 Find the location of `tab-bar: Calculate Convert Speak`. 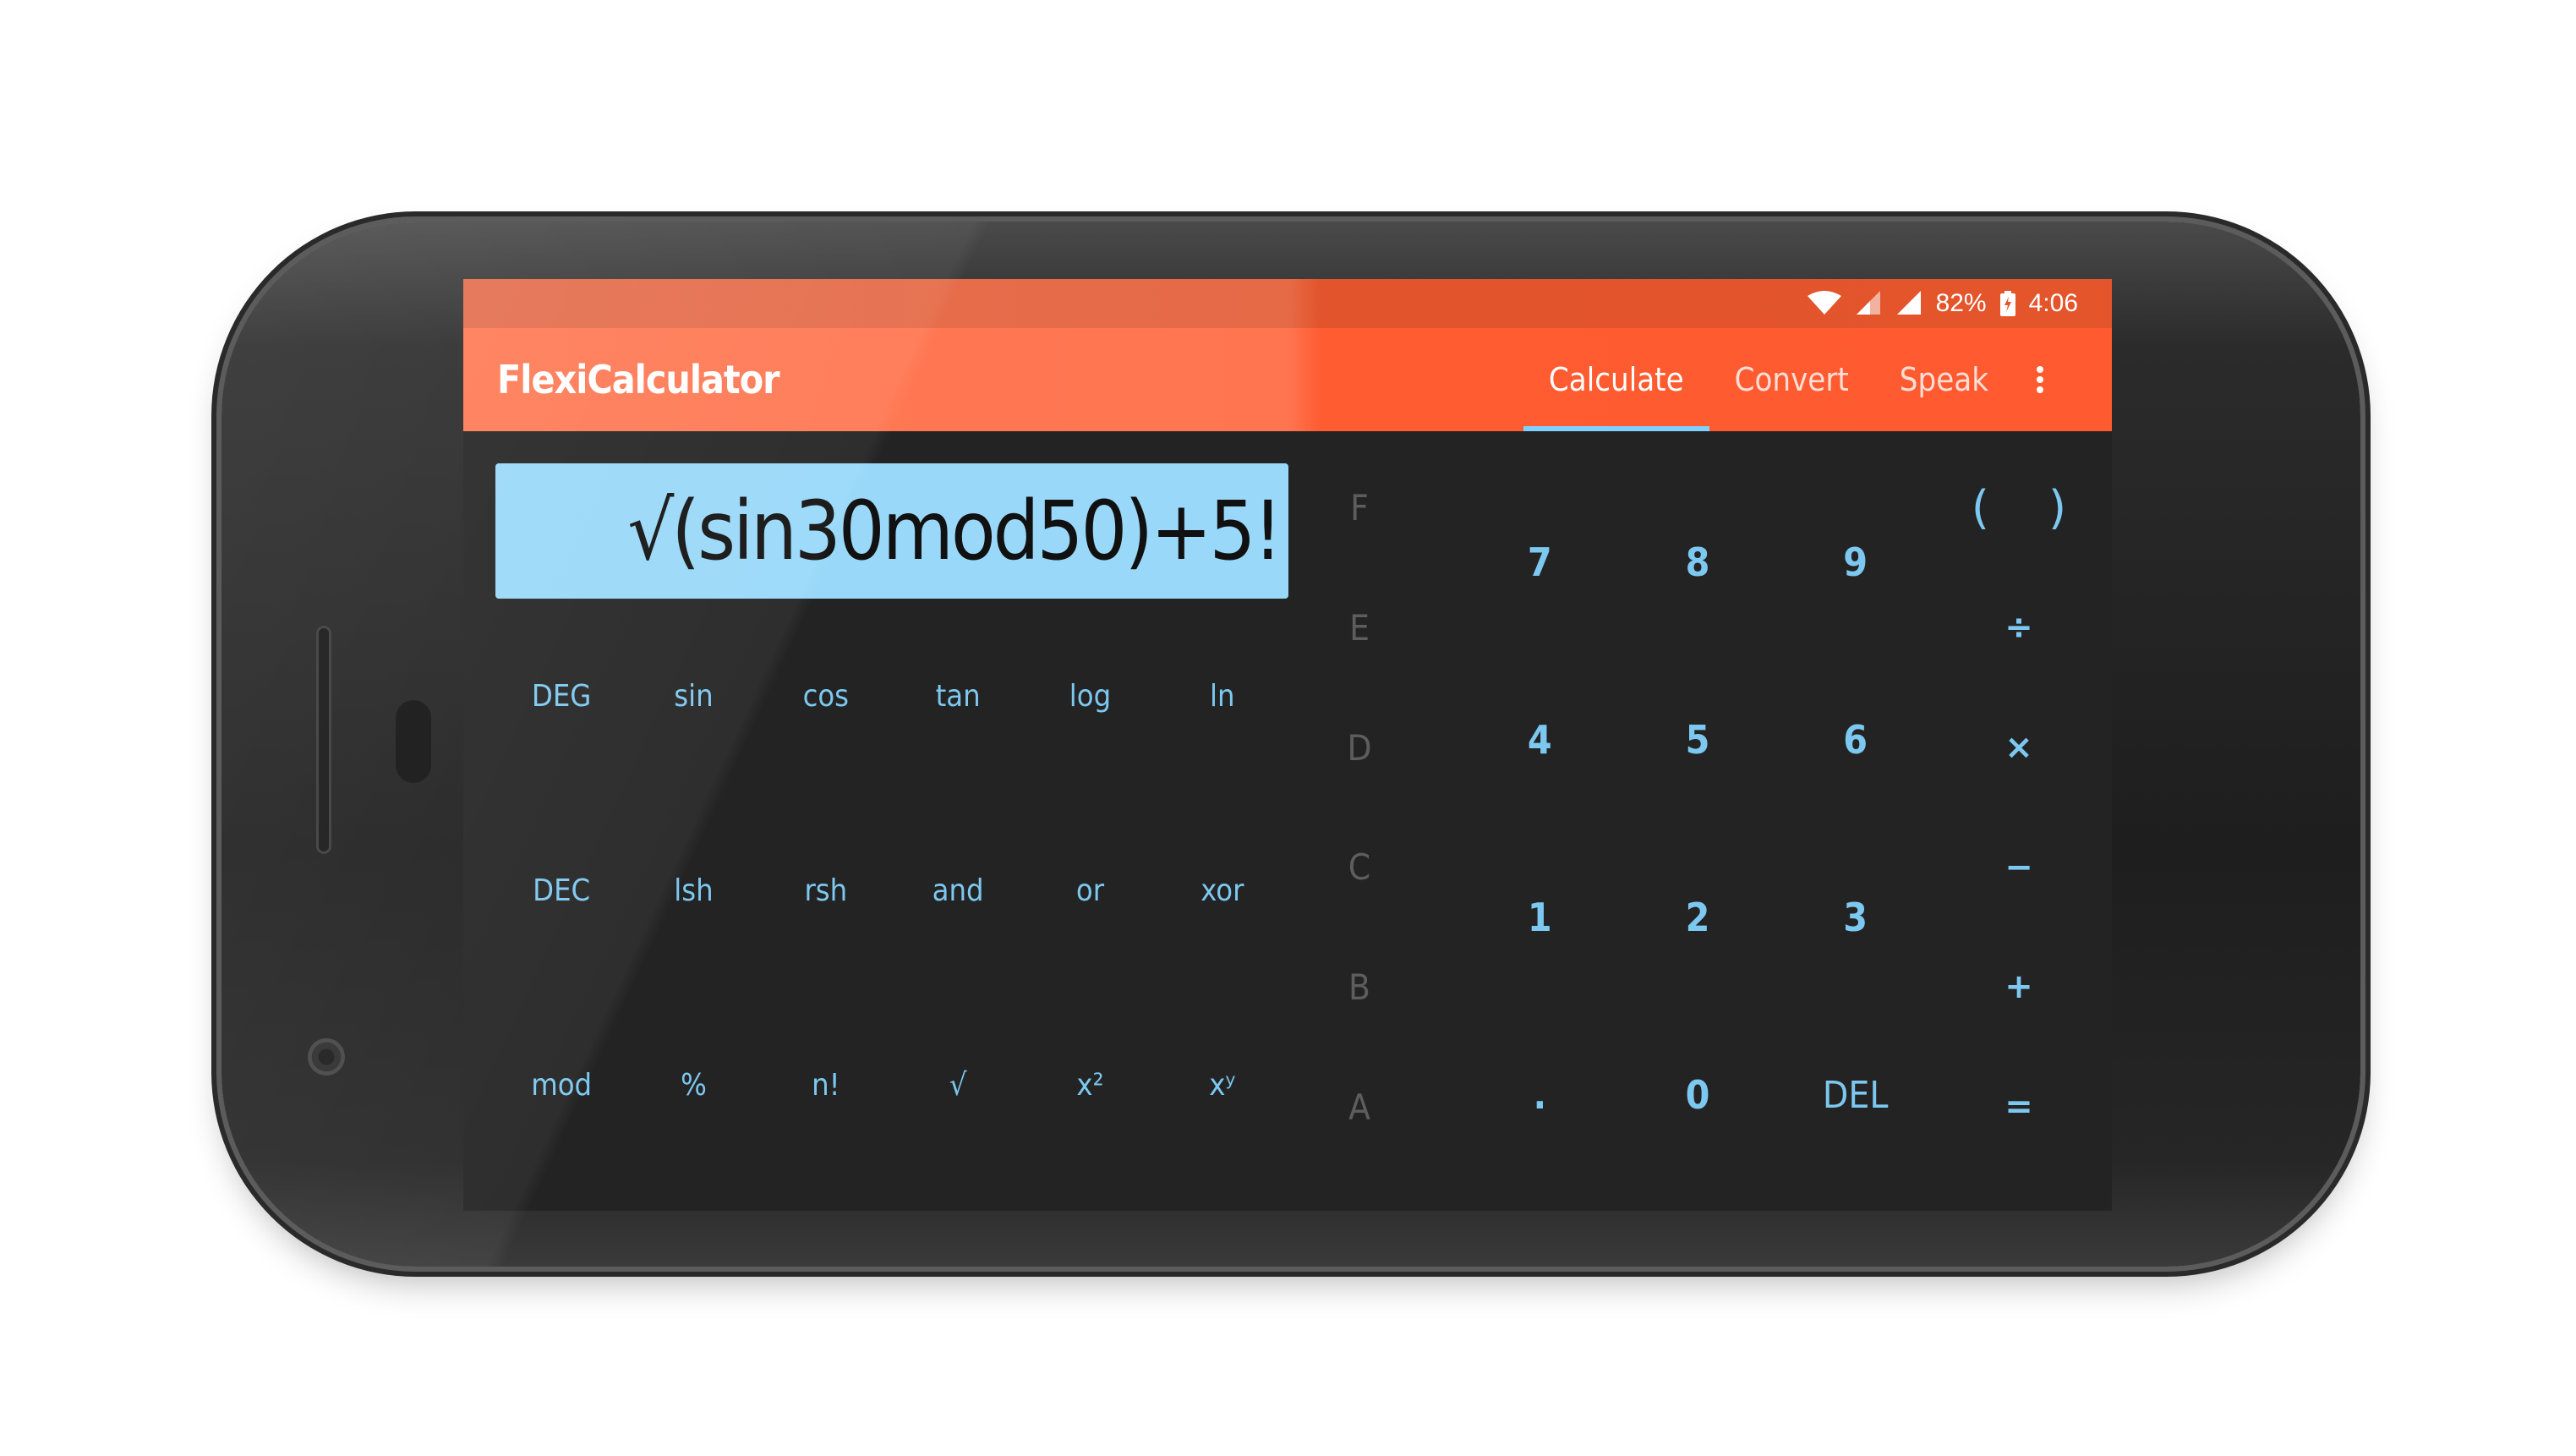

tab-bar: Calculate Convert Speak is located at coordinates (1792, 379).